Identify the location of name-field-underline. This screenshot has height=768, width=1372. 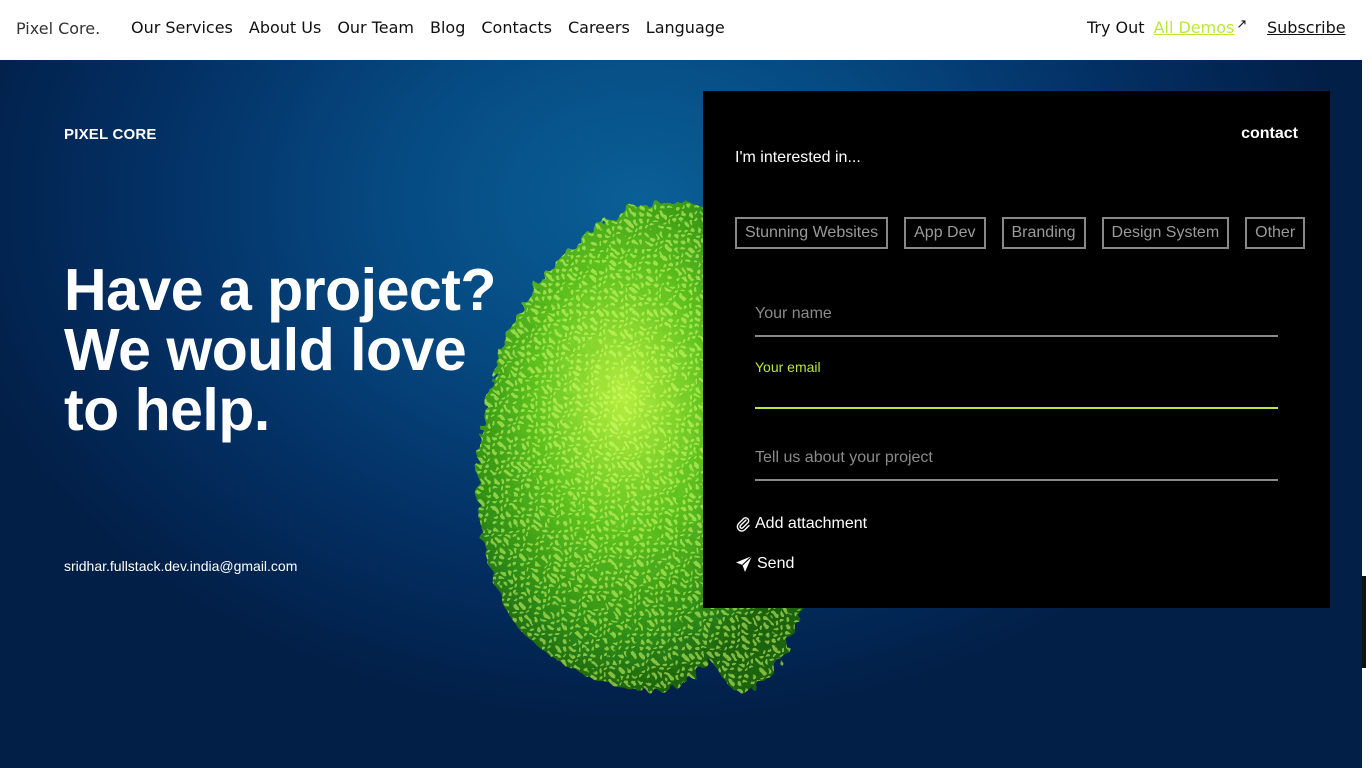
(1016, 336).